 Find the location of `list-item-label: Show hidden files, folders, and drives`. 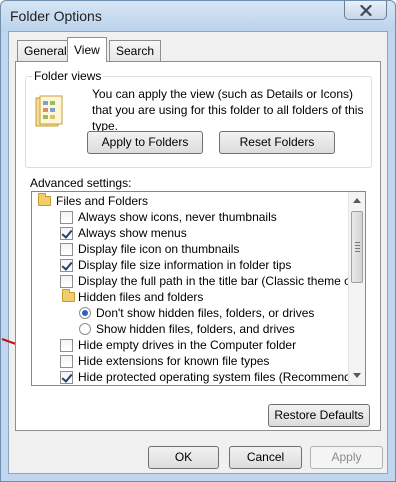

list-item-label: Show hidden files, folders, and drives is located at coordinates (195, 329).